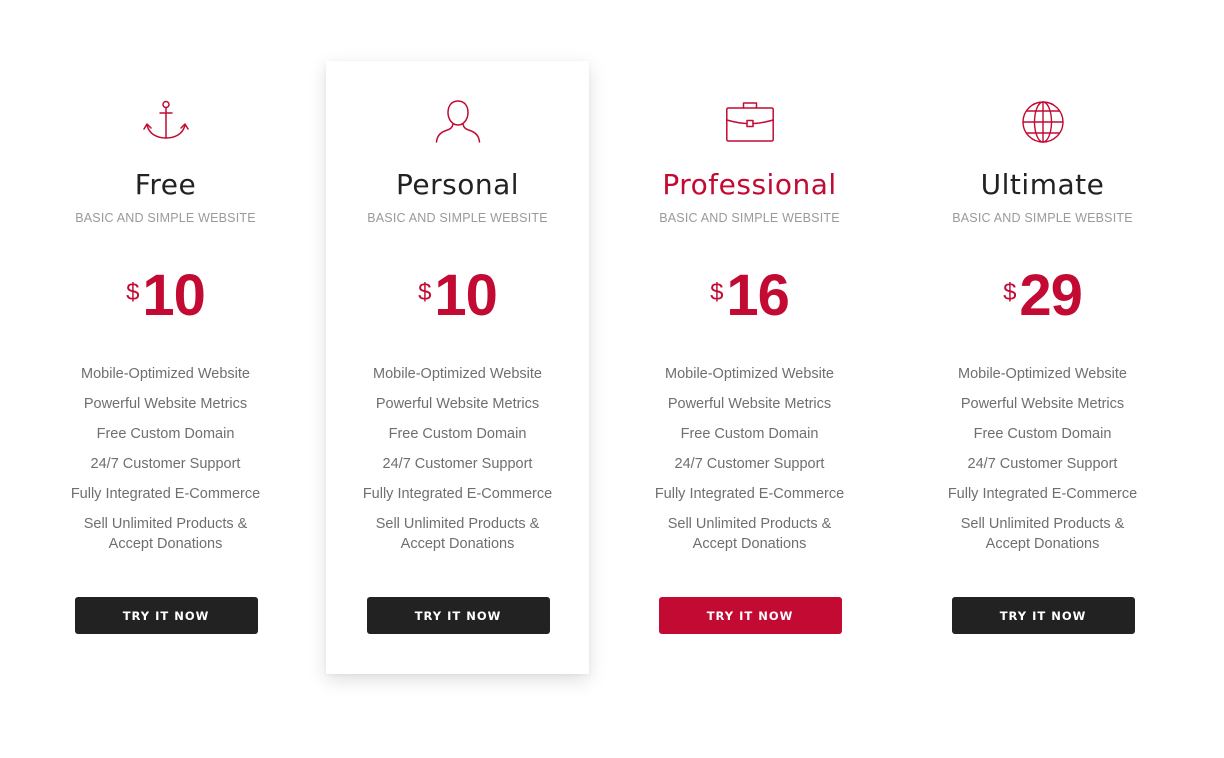  What do you see at coordinates (1043, 122) in the screenshot?
I see `globe-icon` at bounding box center [1043, 122].